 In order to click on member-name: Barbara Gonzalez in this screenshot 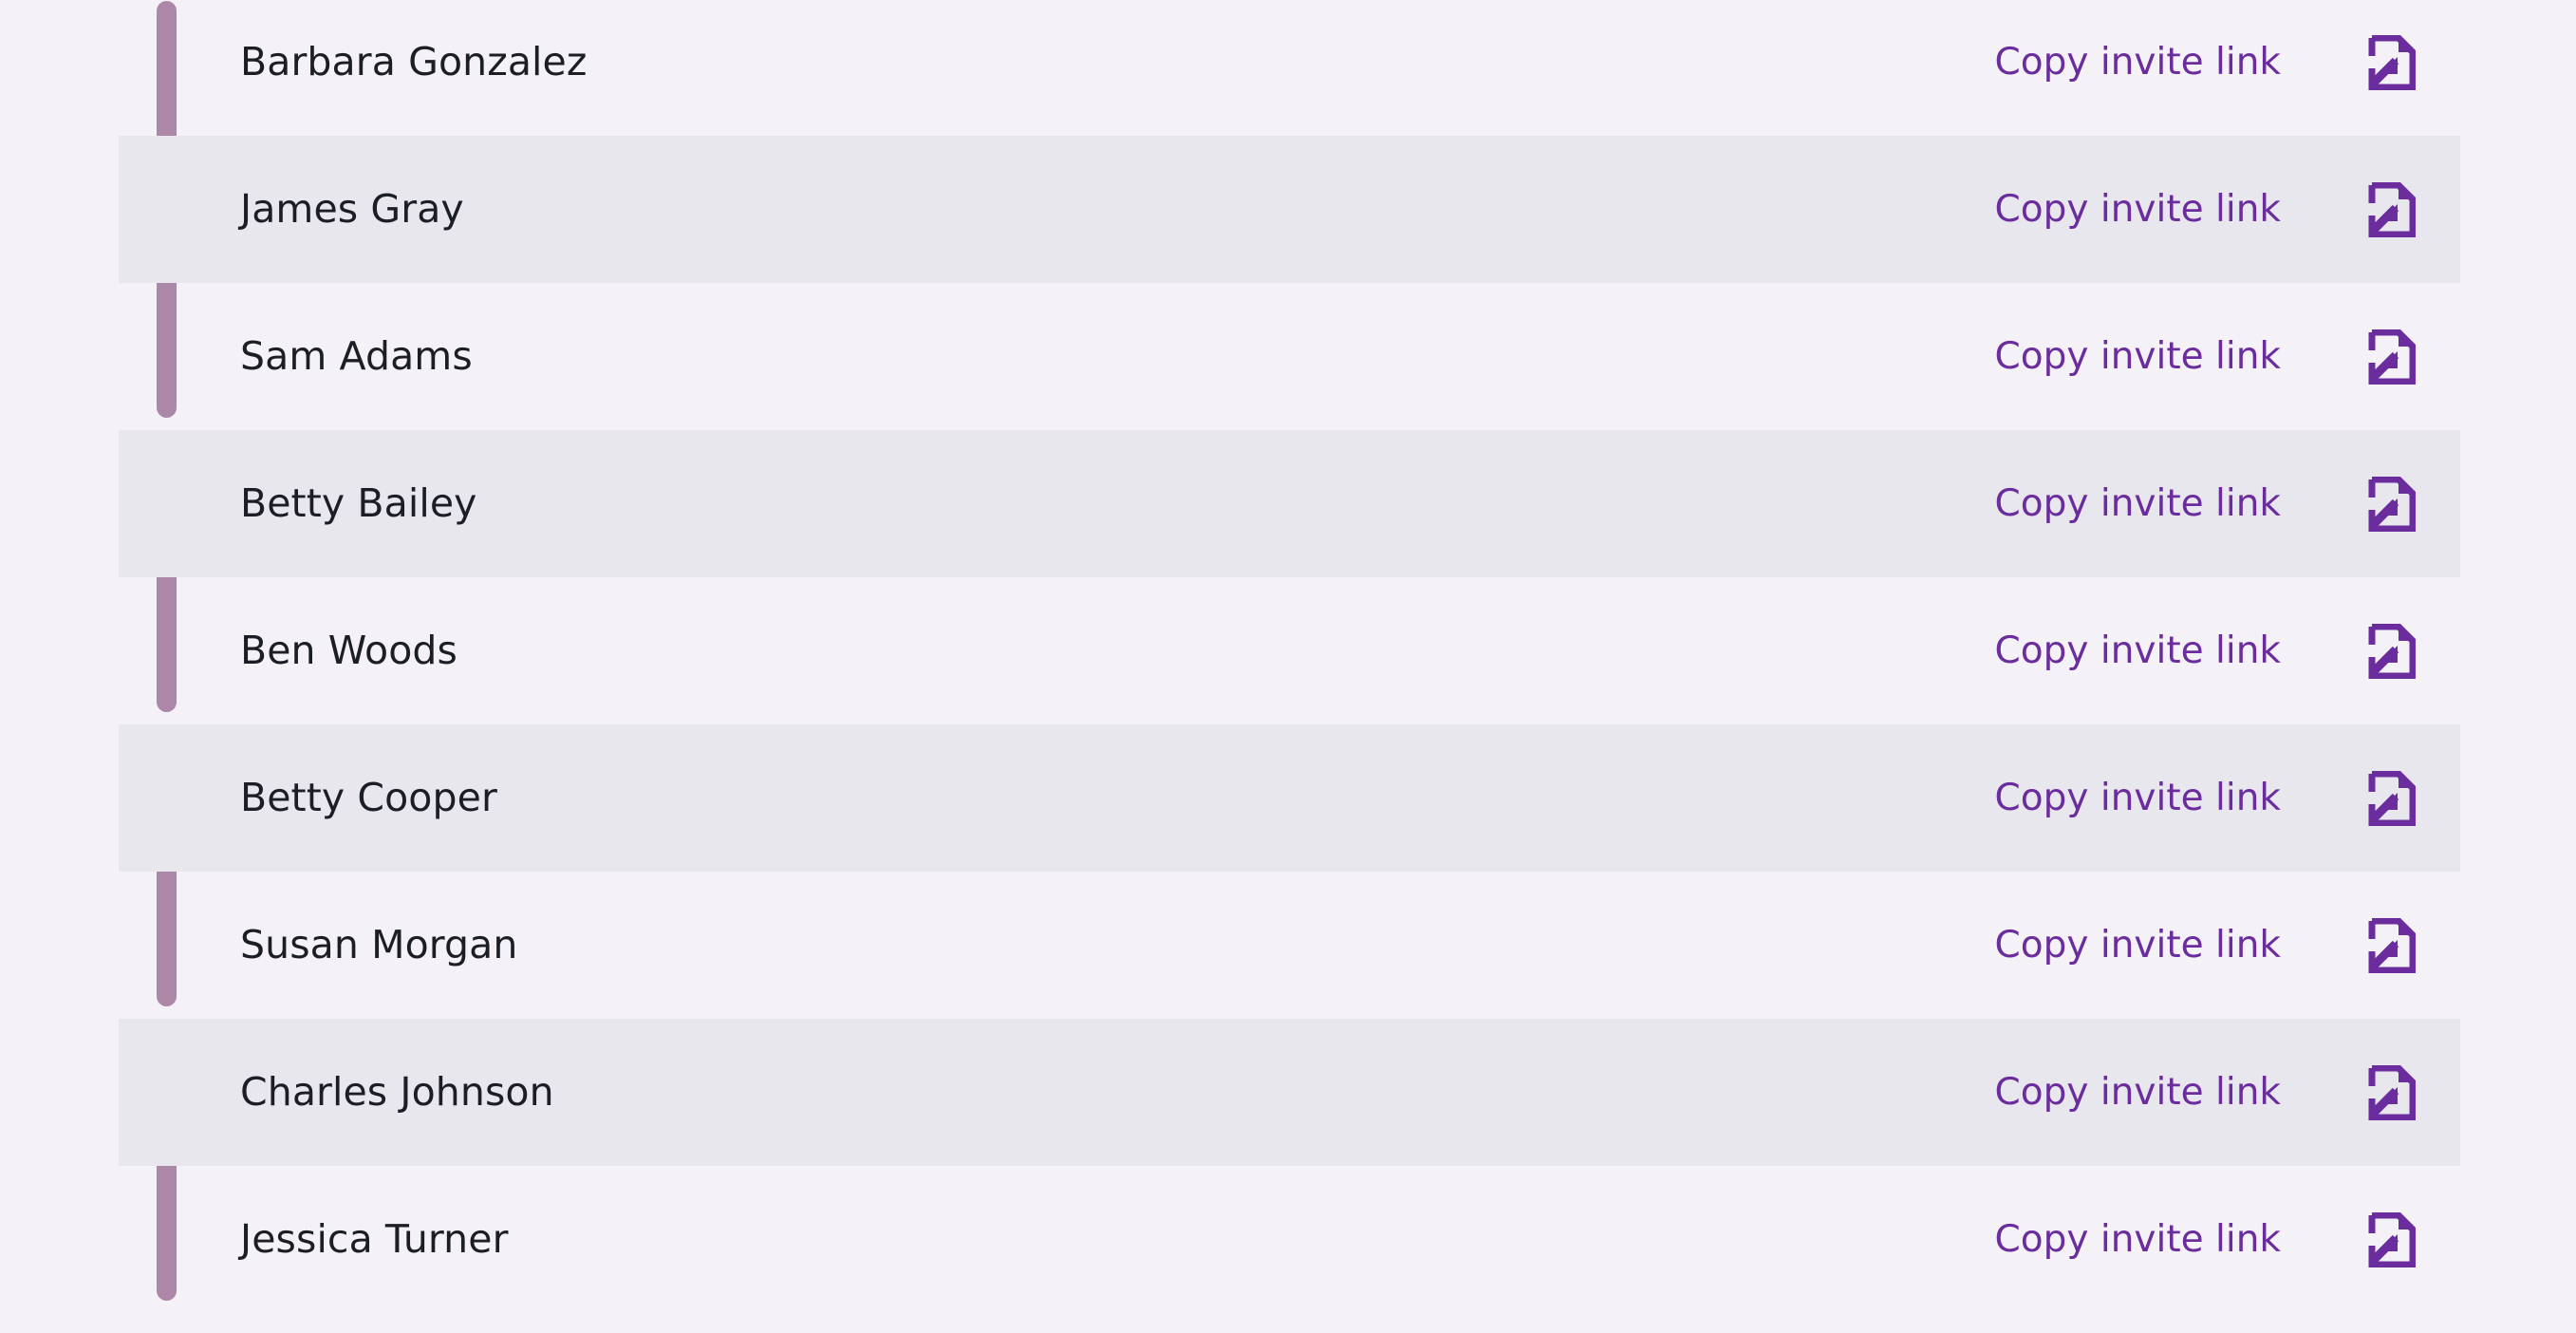, I will do `click(414, 62)`.